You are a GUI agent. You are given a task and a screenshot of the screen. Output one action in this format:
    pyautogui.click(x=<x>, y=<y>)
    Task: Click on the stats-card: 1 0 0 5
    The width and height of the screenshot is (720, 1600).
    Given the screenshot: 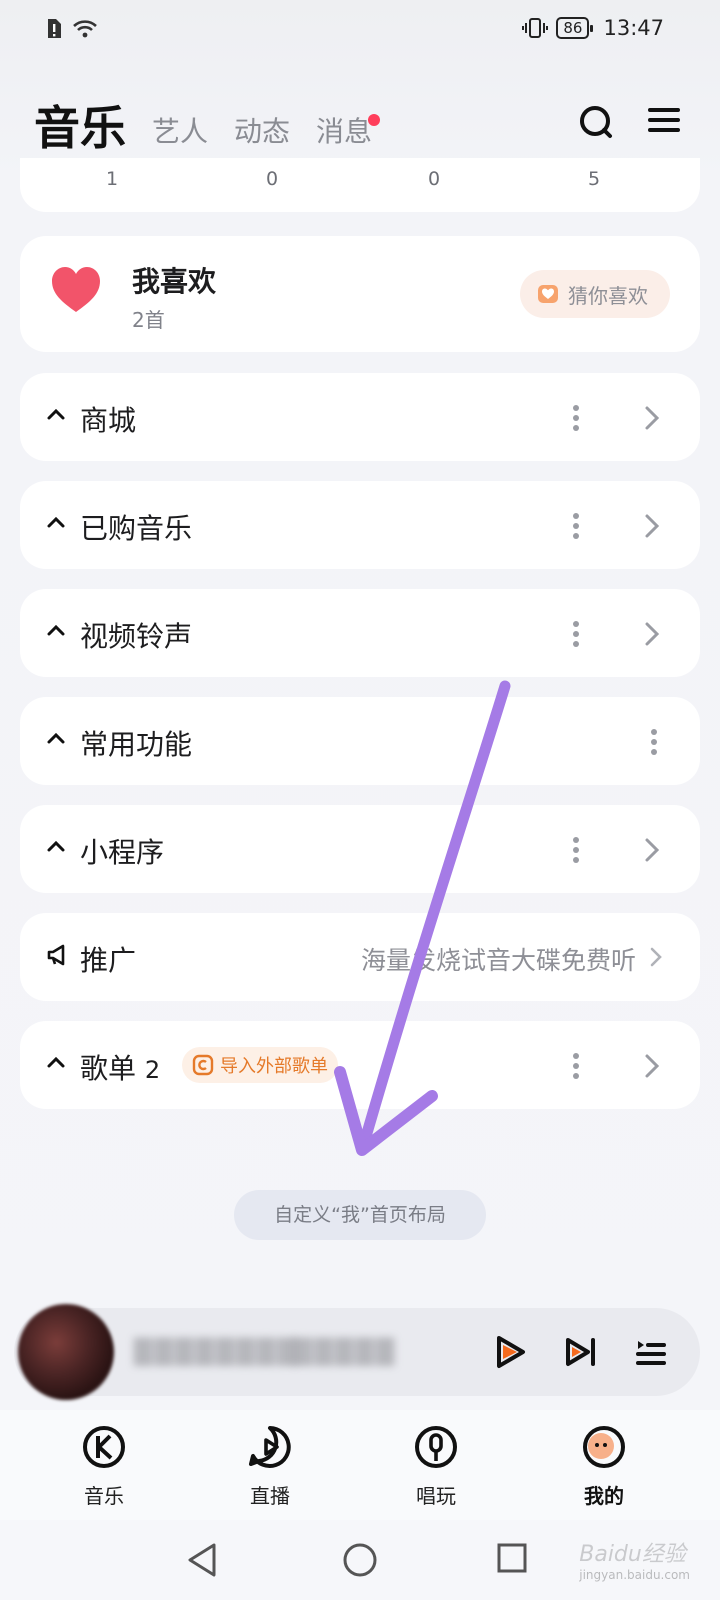 What is the action you would take?
    pyautogui.click(x=360, y=185)
    